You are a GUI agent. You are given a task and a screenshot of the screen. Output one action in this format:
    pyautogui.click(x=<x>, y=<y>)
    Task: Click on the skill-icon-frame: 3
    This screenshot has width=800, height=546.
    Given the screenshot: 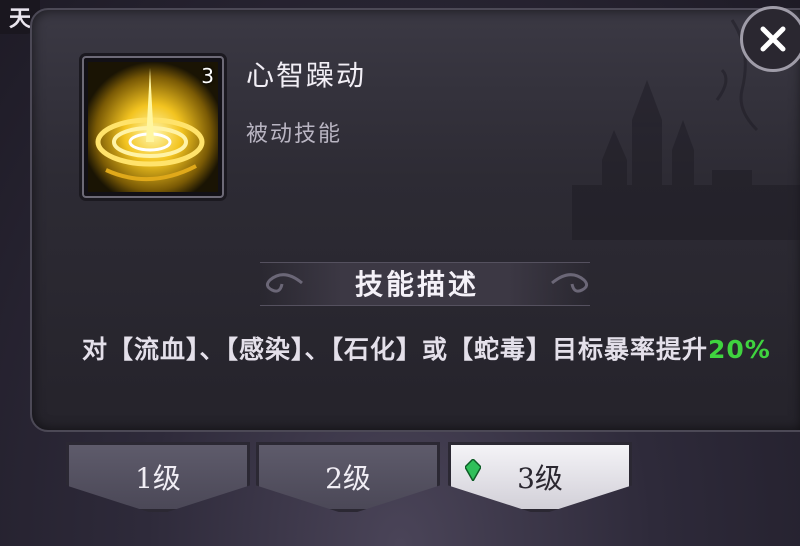 What is the action you would take?
    pyautogui.click(x=153, y=127)
    